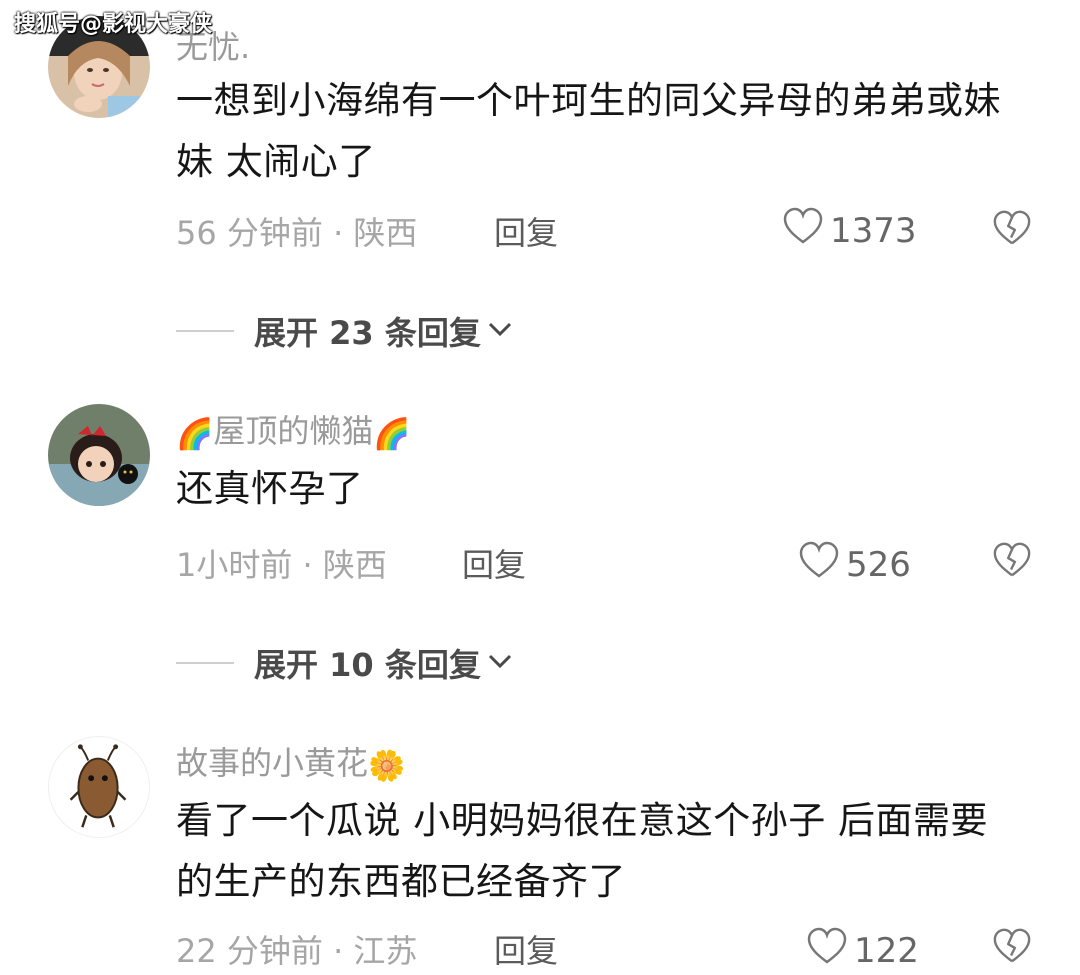 The image size is (1080, 975). Describe the element at coordinates (367, 333) in the screenshot. I see `expand-label: 展开 23 条回复` at that location.